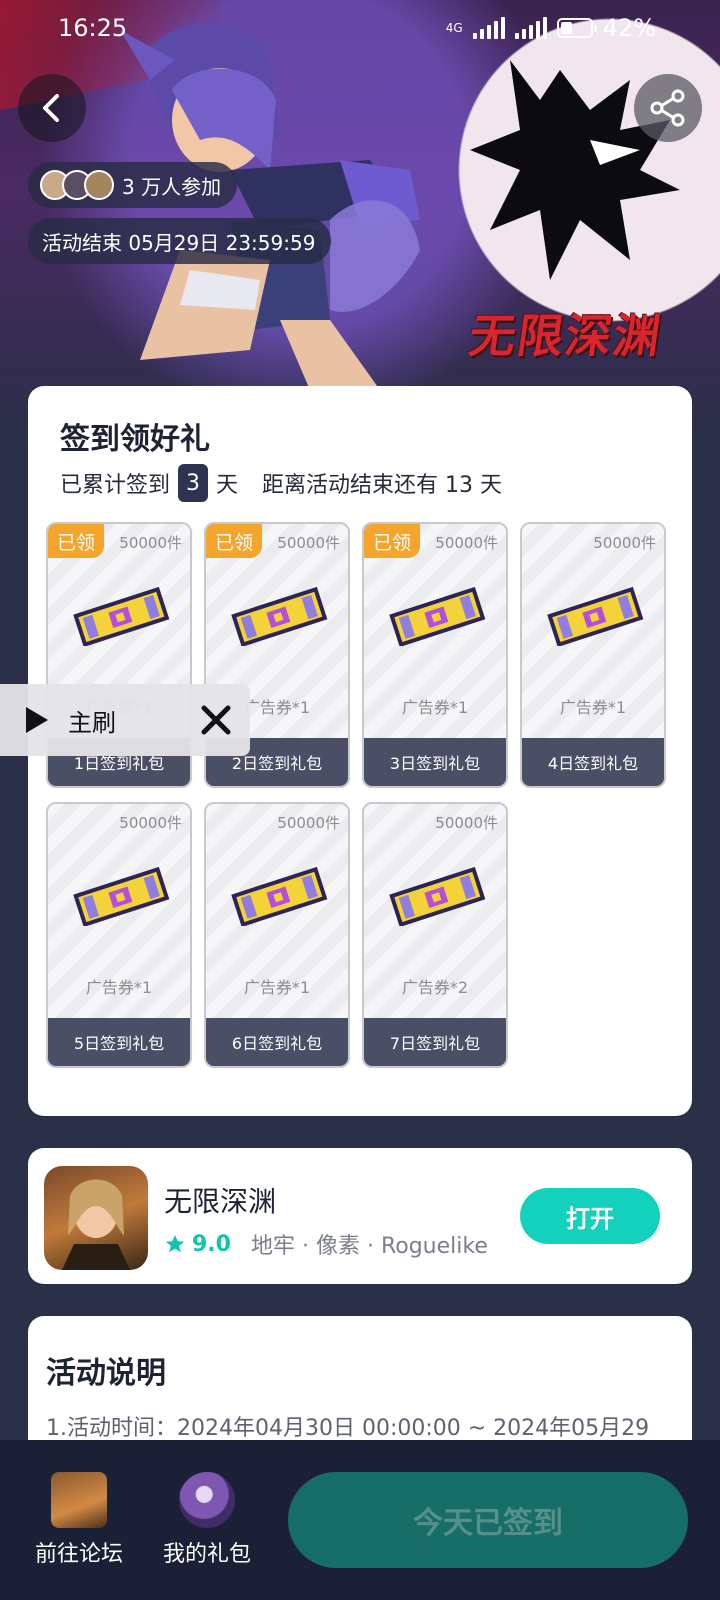  What do you see at coordinates (488, 28) in the screenshot?
I see `signal-icon` at bounding box center [488, 28].